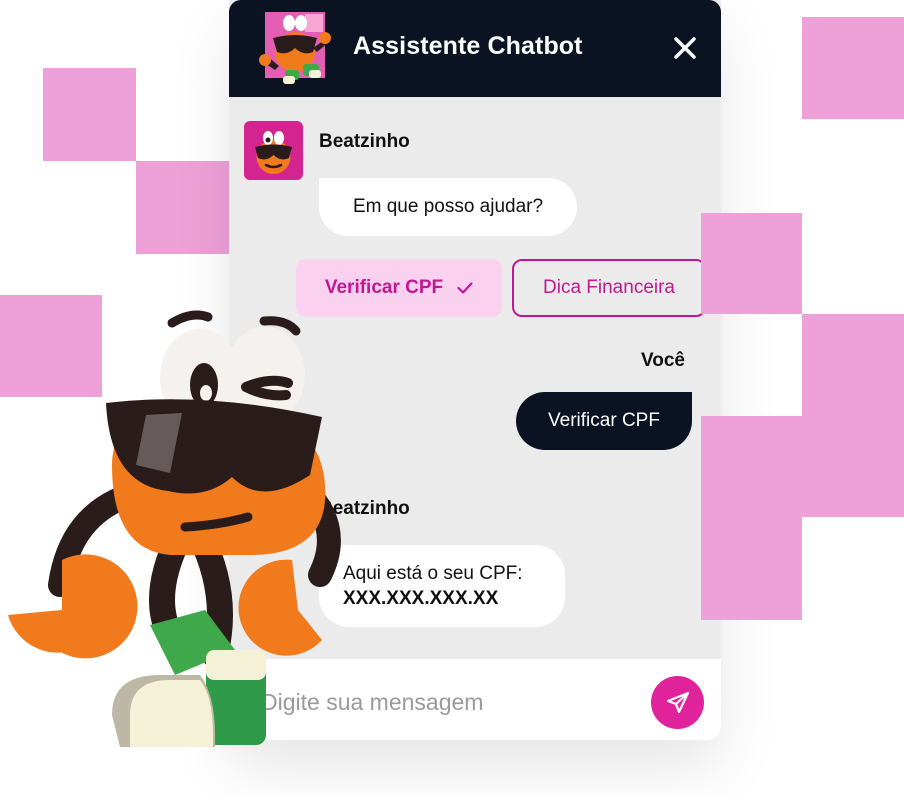 This screenshot has width=904, height=795. I want to click on mascot-avatar-icon, so click(296, 48).